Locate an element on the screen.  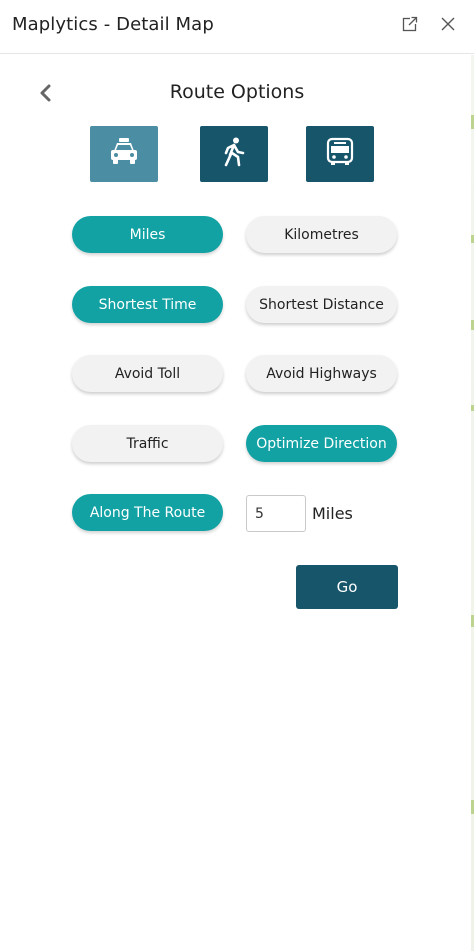
go-button: Go is located at coordinates (347, 587).